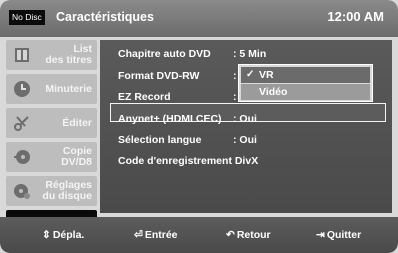  I want to click on header-bar: No Disc Caractéristiques 12:00 AM, so click(199, 18).